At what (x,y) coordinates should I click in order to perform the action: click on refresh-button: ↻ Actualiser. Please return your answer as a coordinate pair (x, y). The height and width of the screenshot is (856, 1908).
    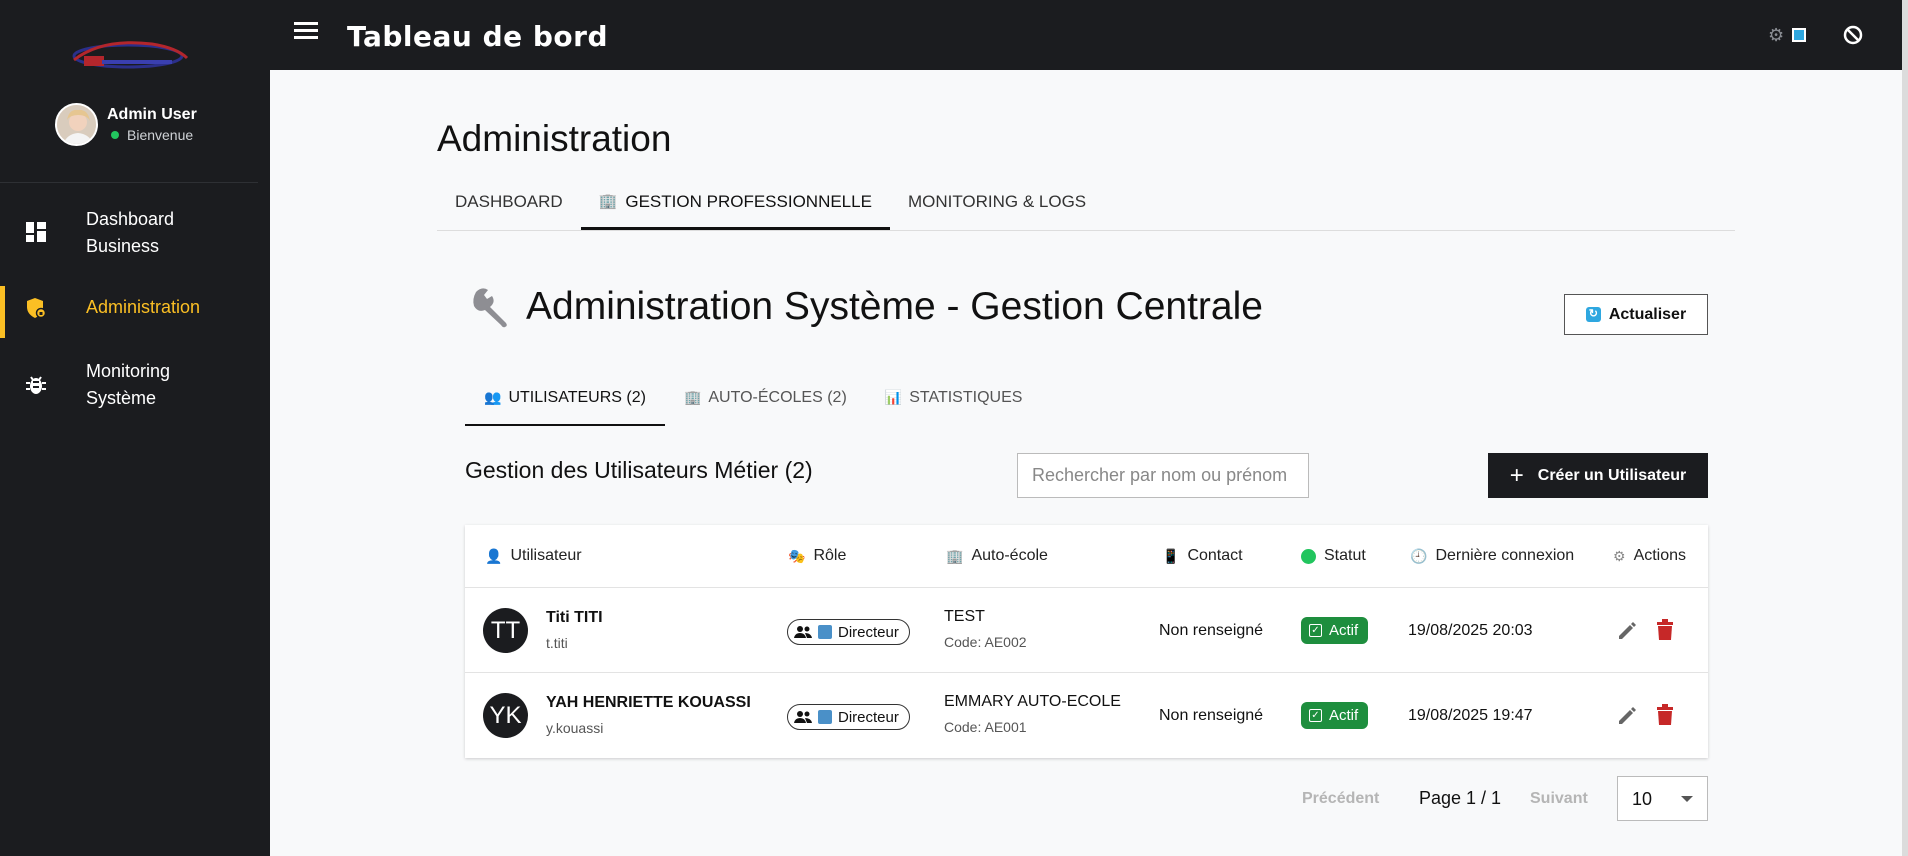
    Looking at the image, I should click on (1636, 314).